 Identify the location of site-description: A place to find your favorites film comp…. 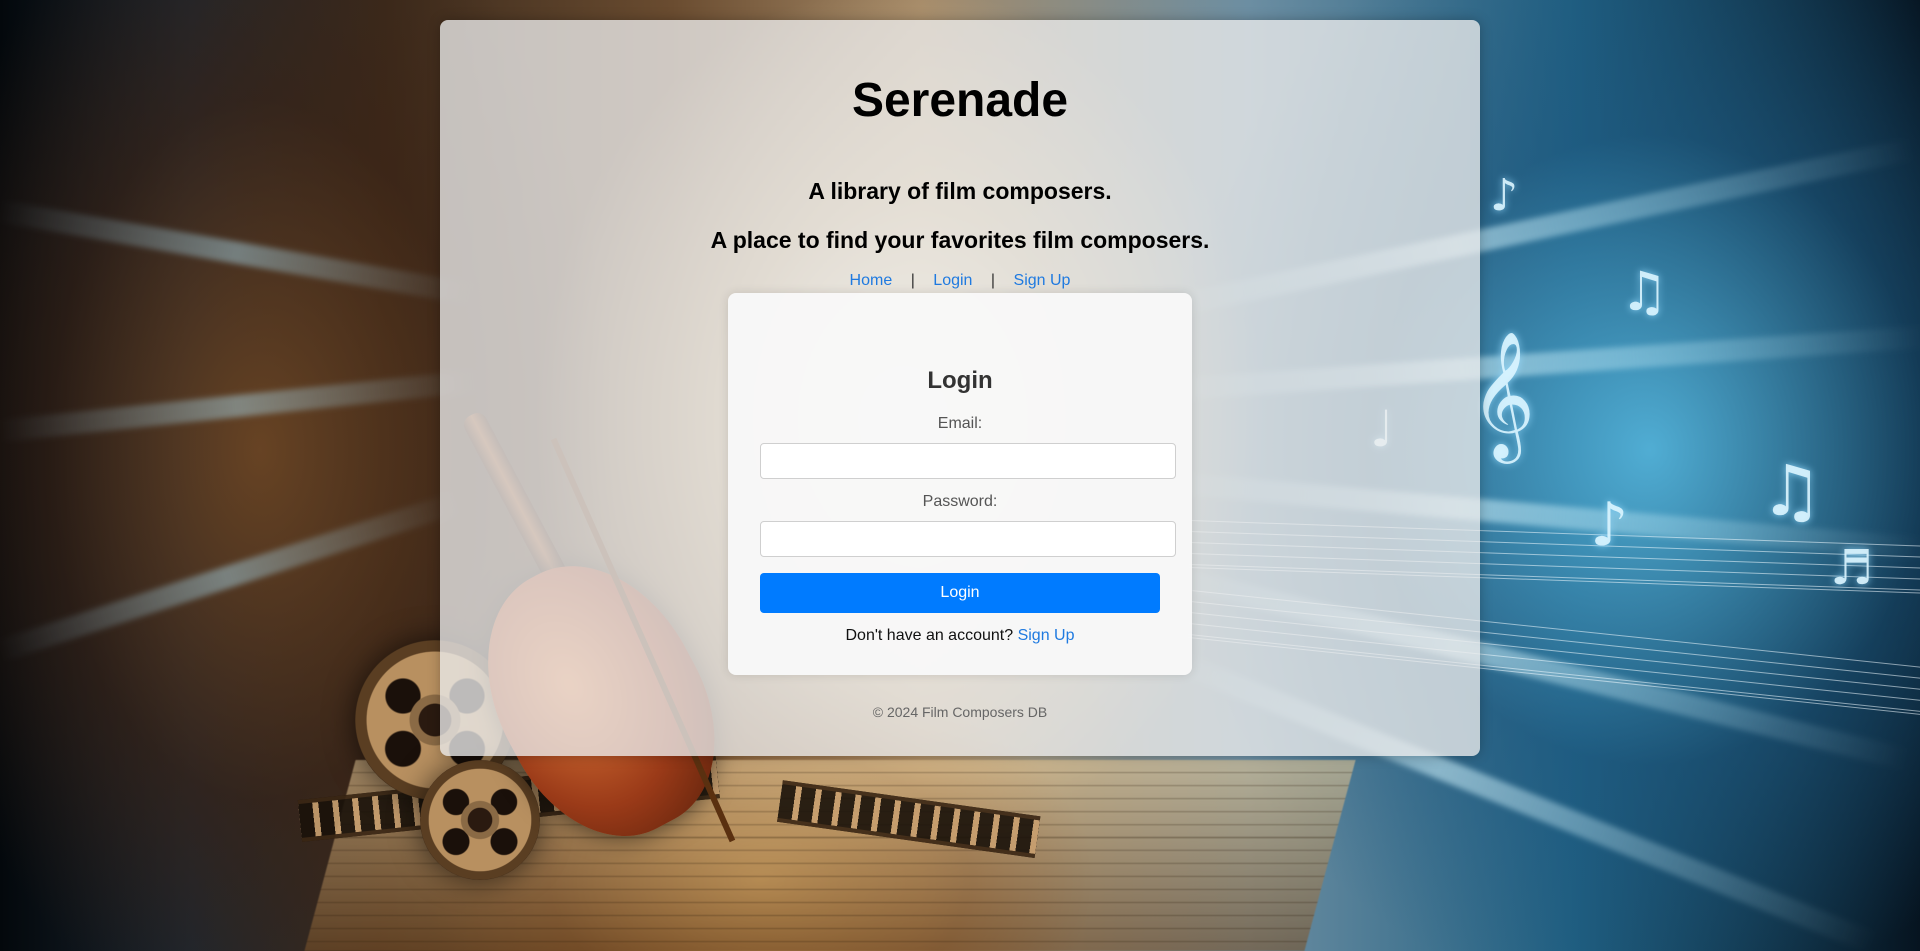
(960, 240).